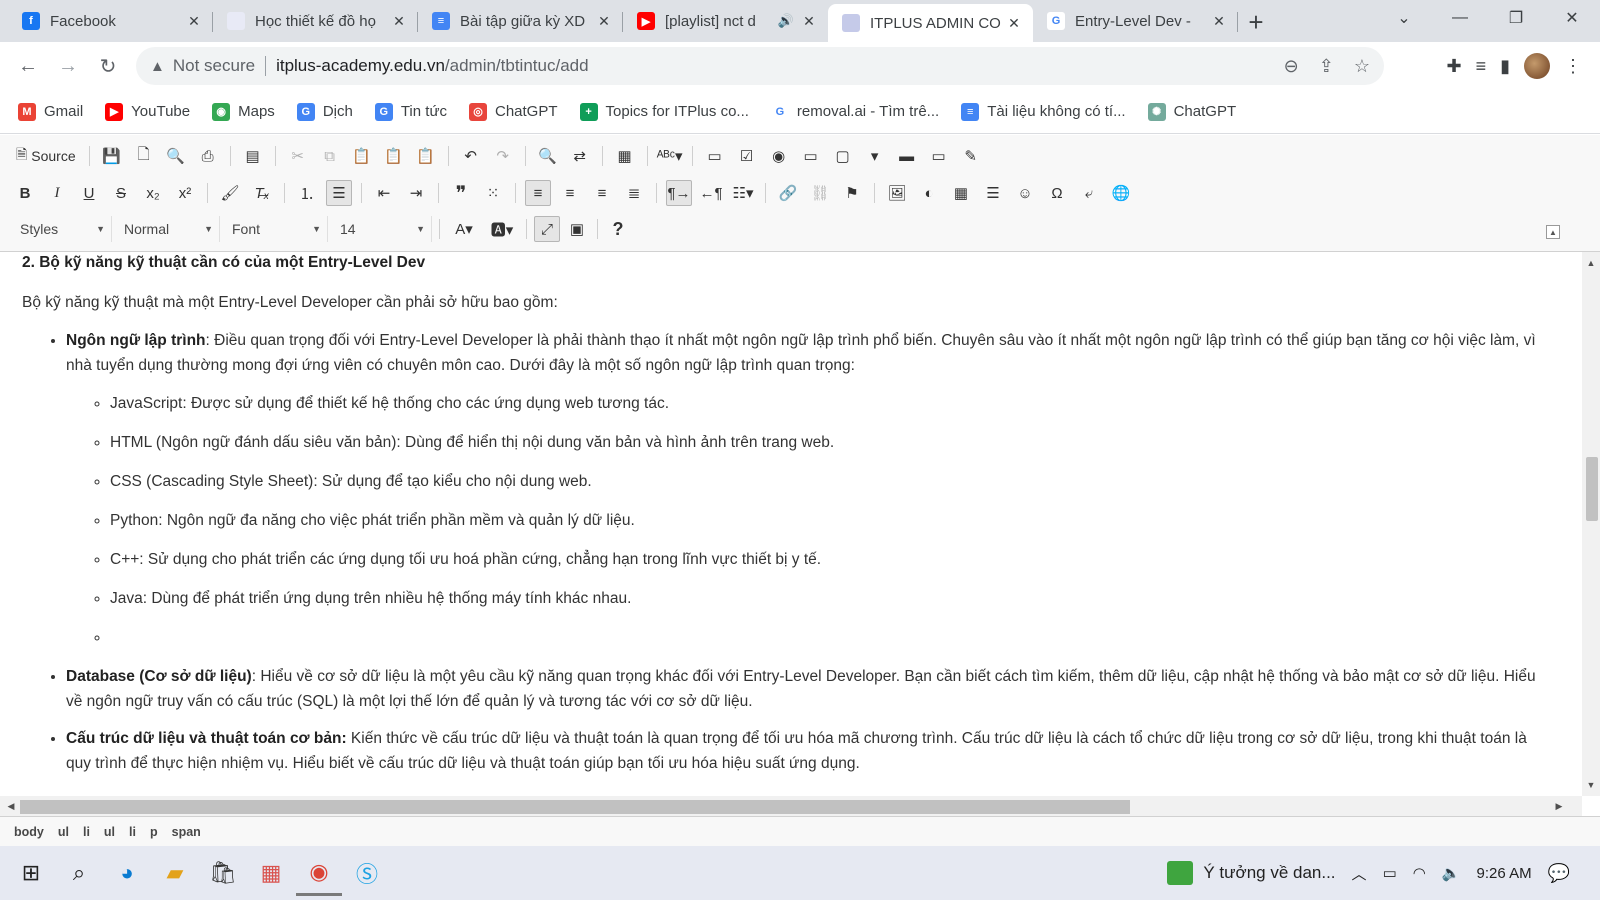 The width and height of the screenshot is (1600, 900). I want to click on path-element: li, so click(86, 832).